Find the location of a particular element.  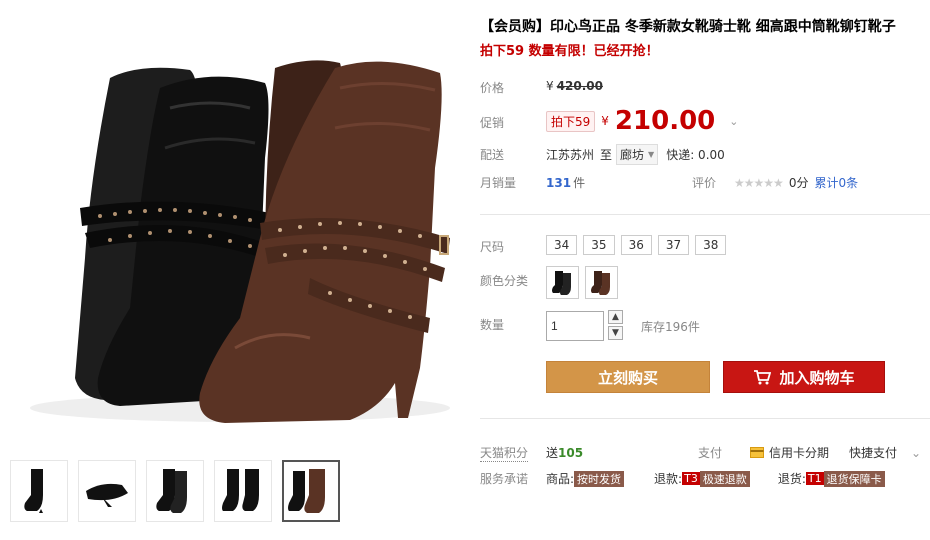

service-refund-label: 退款: is located at coordinates (668, 479).